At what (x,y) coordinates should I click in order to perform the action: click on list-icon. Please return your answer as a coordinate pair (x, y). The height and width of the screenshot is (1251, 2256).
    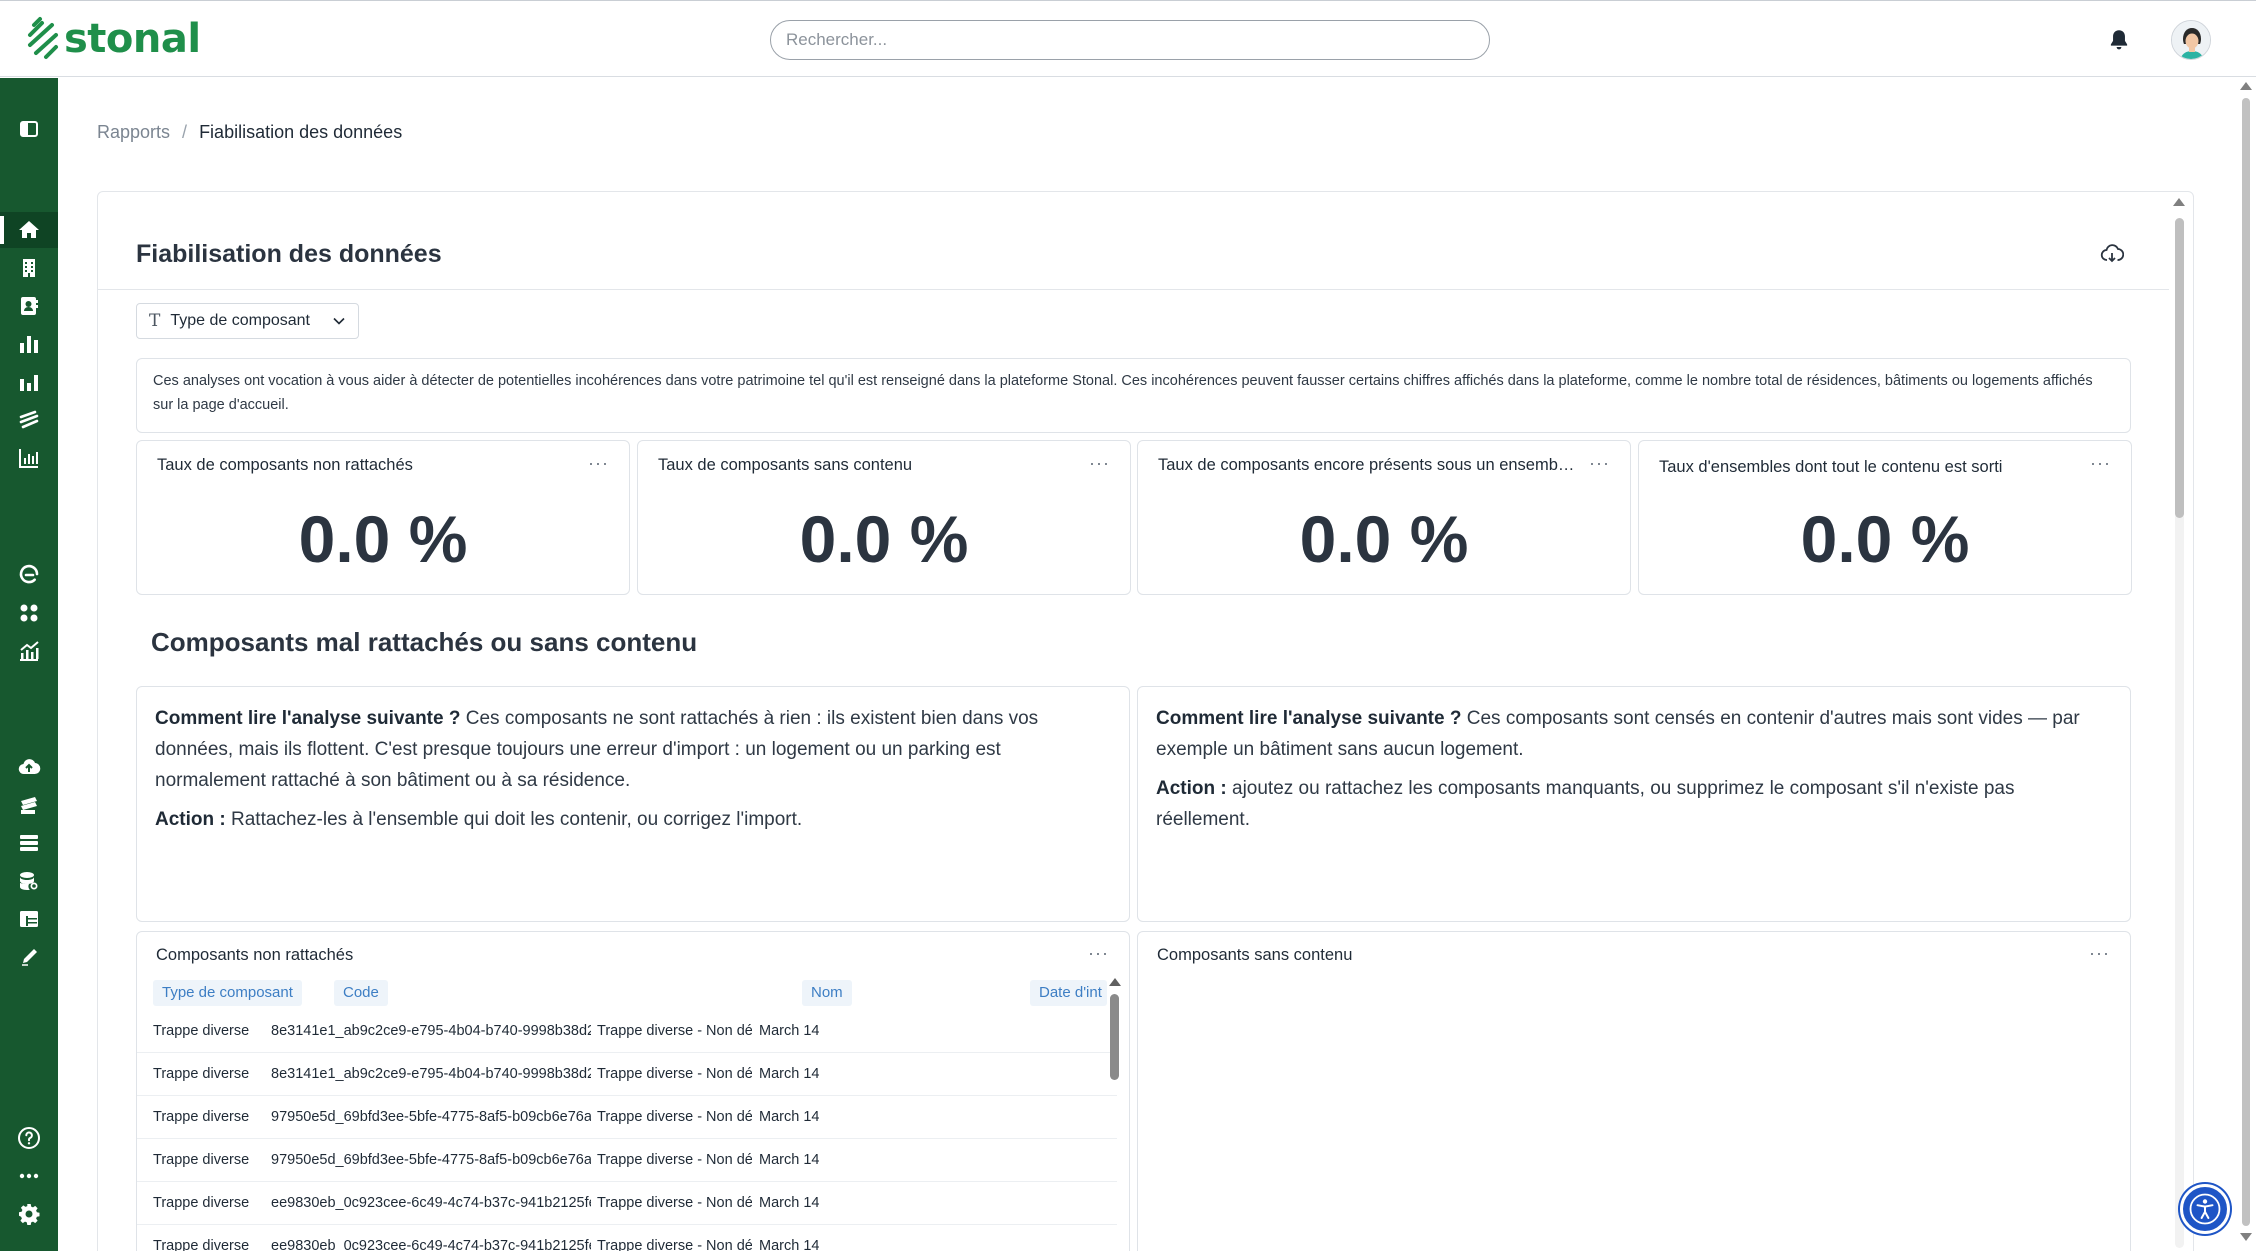
    Looking at the image, I should click on (29, 843).